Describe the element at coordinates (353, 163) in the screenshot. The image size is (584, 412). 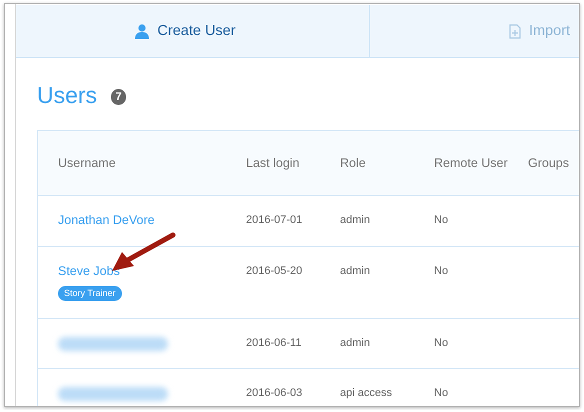
I see `column-header: Role` at that location.